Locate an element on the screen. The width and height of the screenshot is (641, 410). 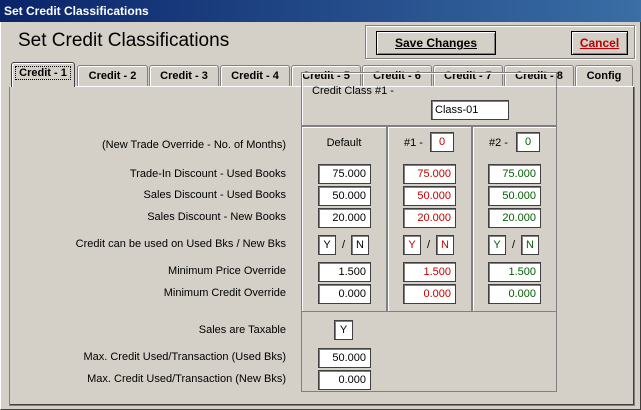
class-2-new-flag-input: N is located at coordinates (530, 245).